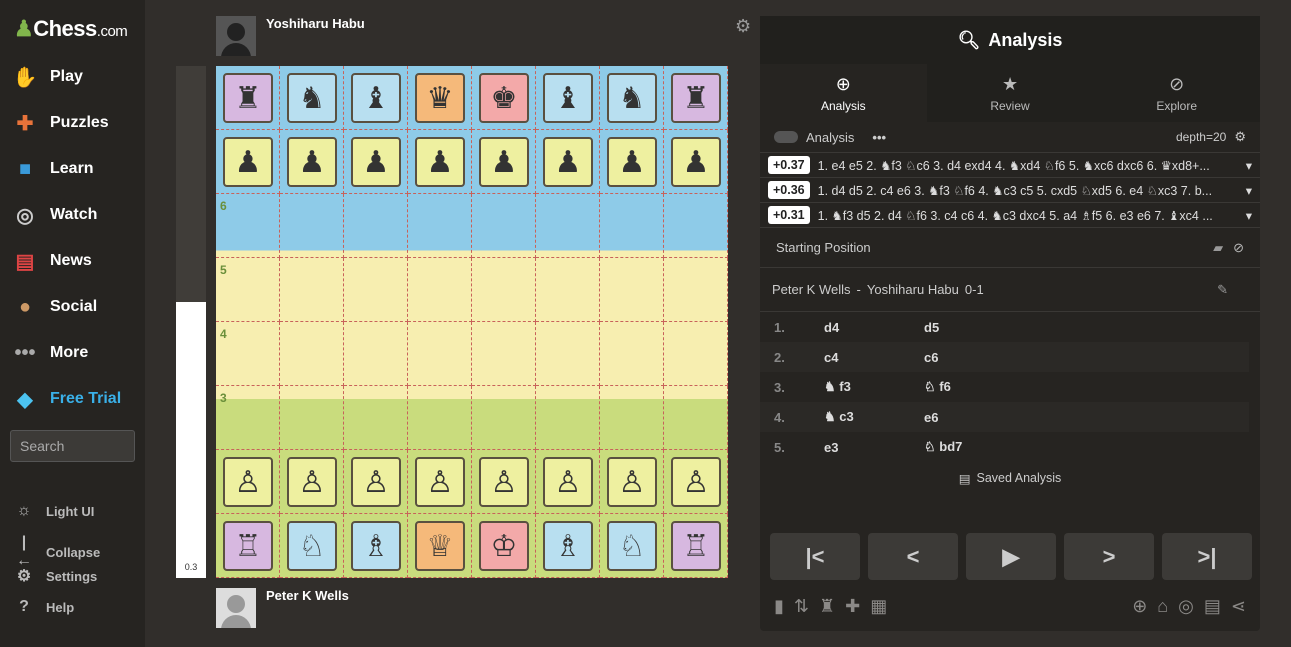  What do you see at coordinates (874, 447) in the screenshot?
I see `move: e3` at bounding box center [874, 447].